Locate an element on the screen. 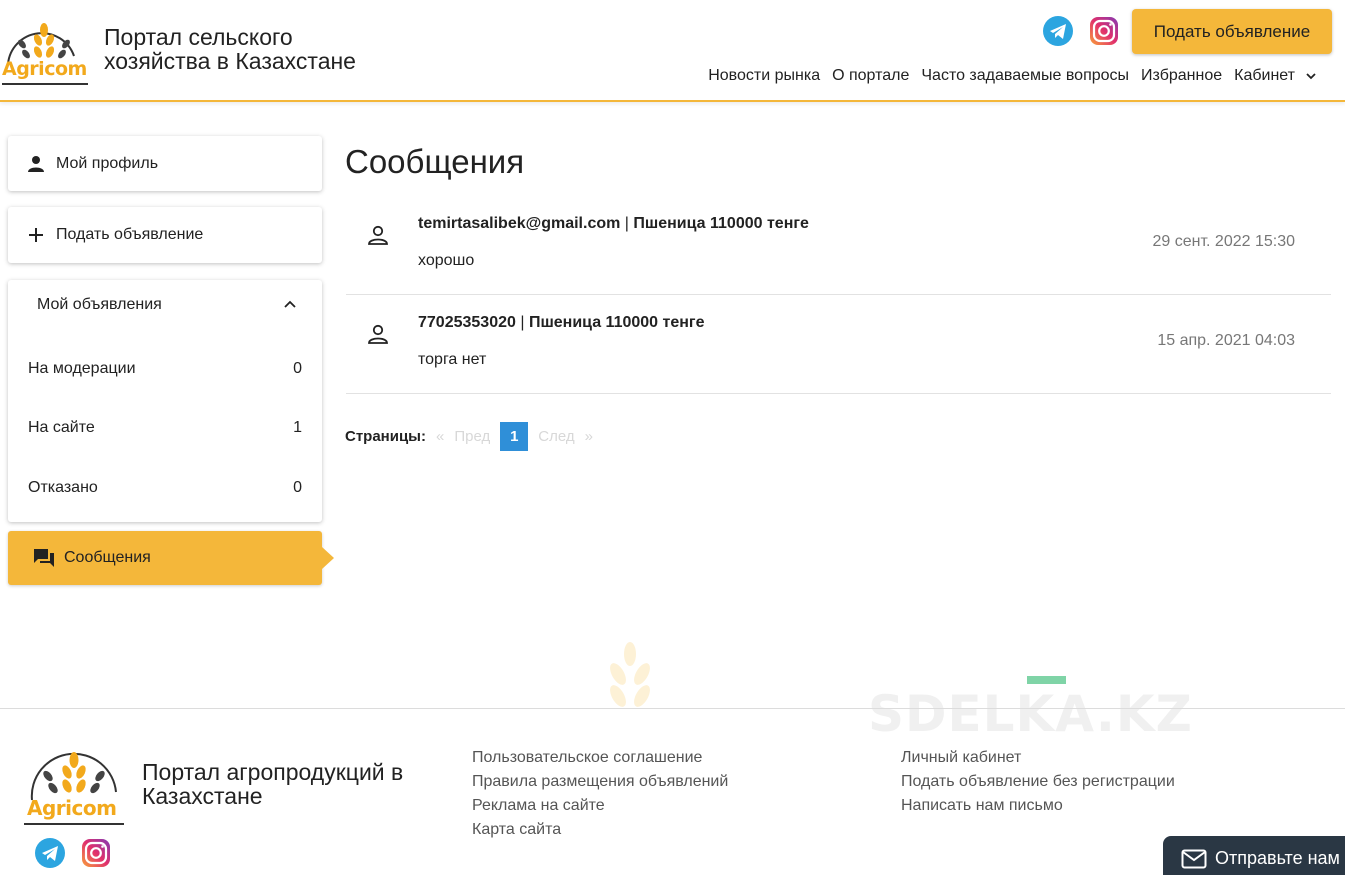 The image size is (1345, 875). footer-link-user-agreement: Пользовательское соглашение is located at coordinates (600, 758).